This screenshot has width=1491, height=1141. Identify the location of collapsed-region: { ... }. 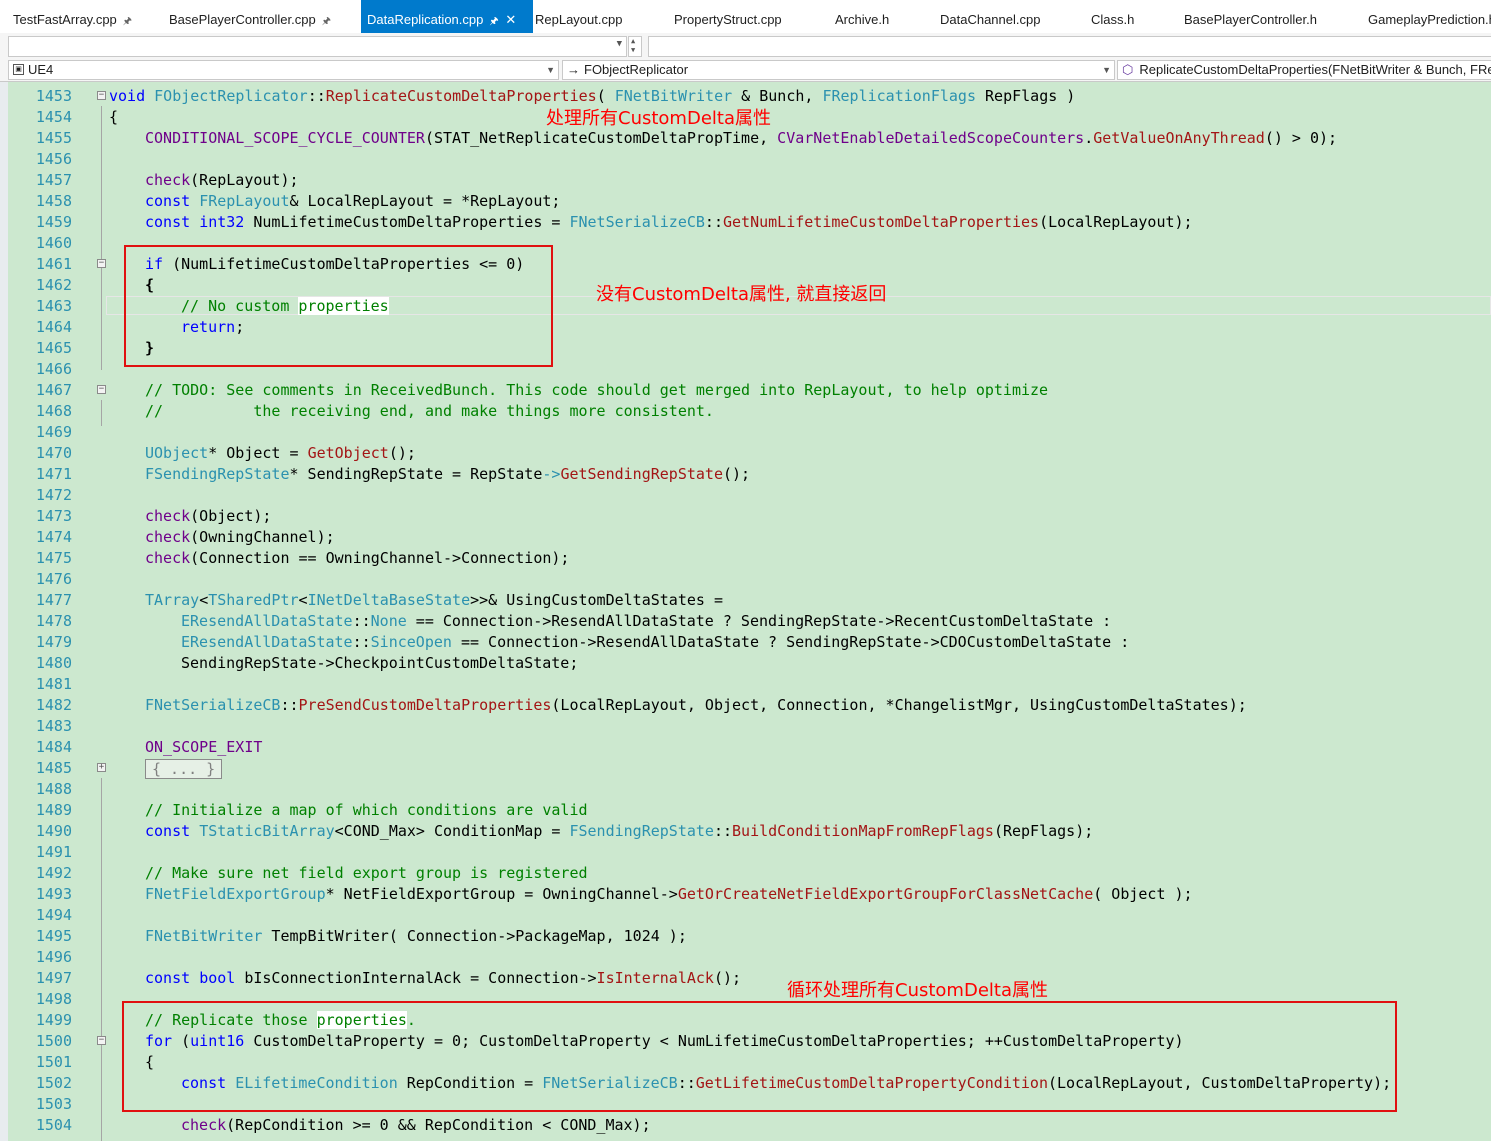
(184, 769).